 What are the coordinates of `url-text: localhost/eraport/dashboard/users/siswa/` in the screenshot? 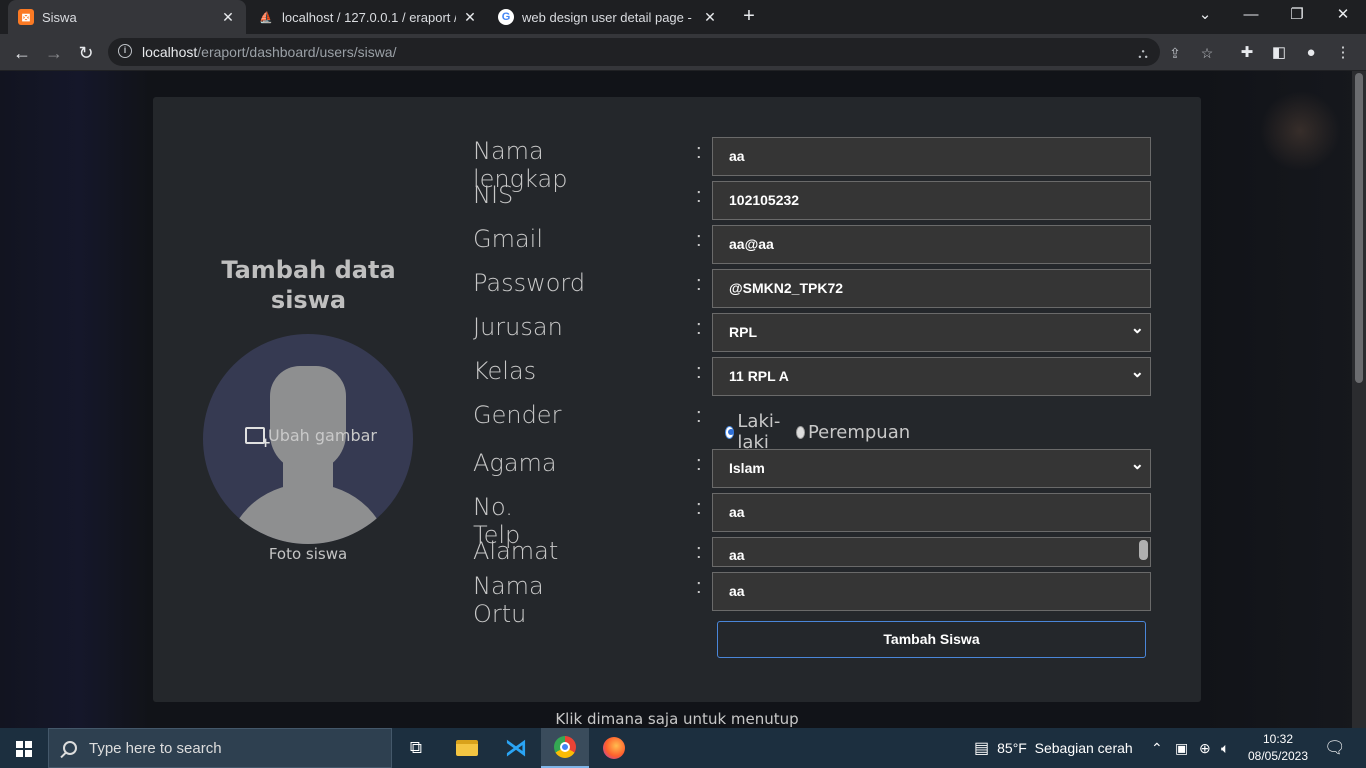 It's located at (269, 52).